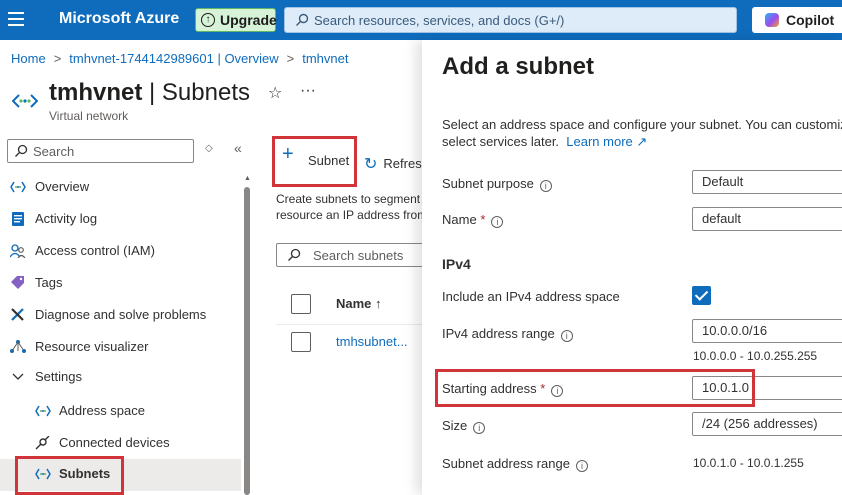 The width and height of the screenshot is (842, 495). What do you see at coordinates (120, 283) in the screenshot?
I see `sidebar-item-tags: Tags` at bounding box center [120, 283].